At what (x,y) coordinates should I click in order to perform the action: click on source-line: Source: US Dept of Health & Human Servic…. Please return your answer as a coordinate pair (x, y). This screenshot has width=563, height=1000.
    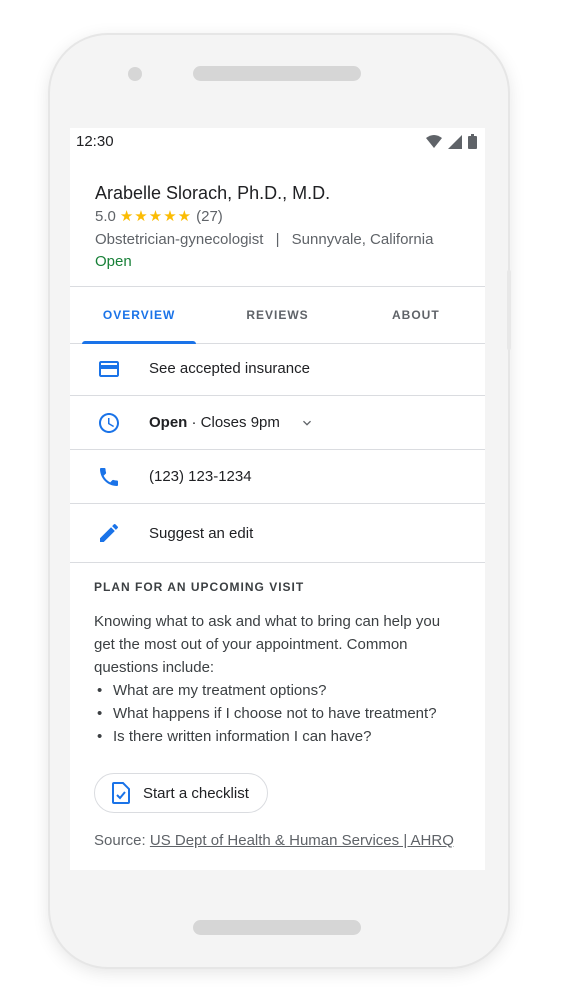
    Looking at the image, I should click on (274, 840).